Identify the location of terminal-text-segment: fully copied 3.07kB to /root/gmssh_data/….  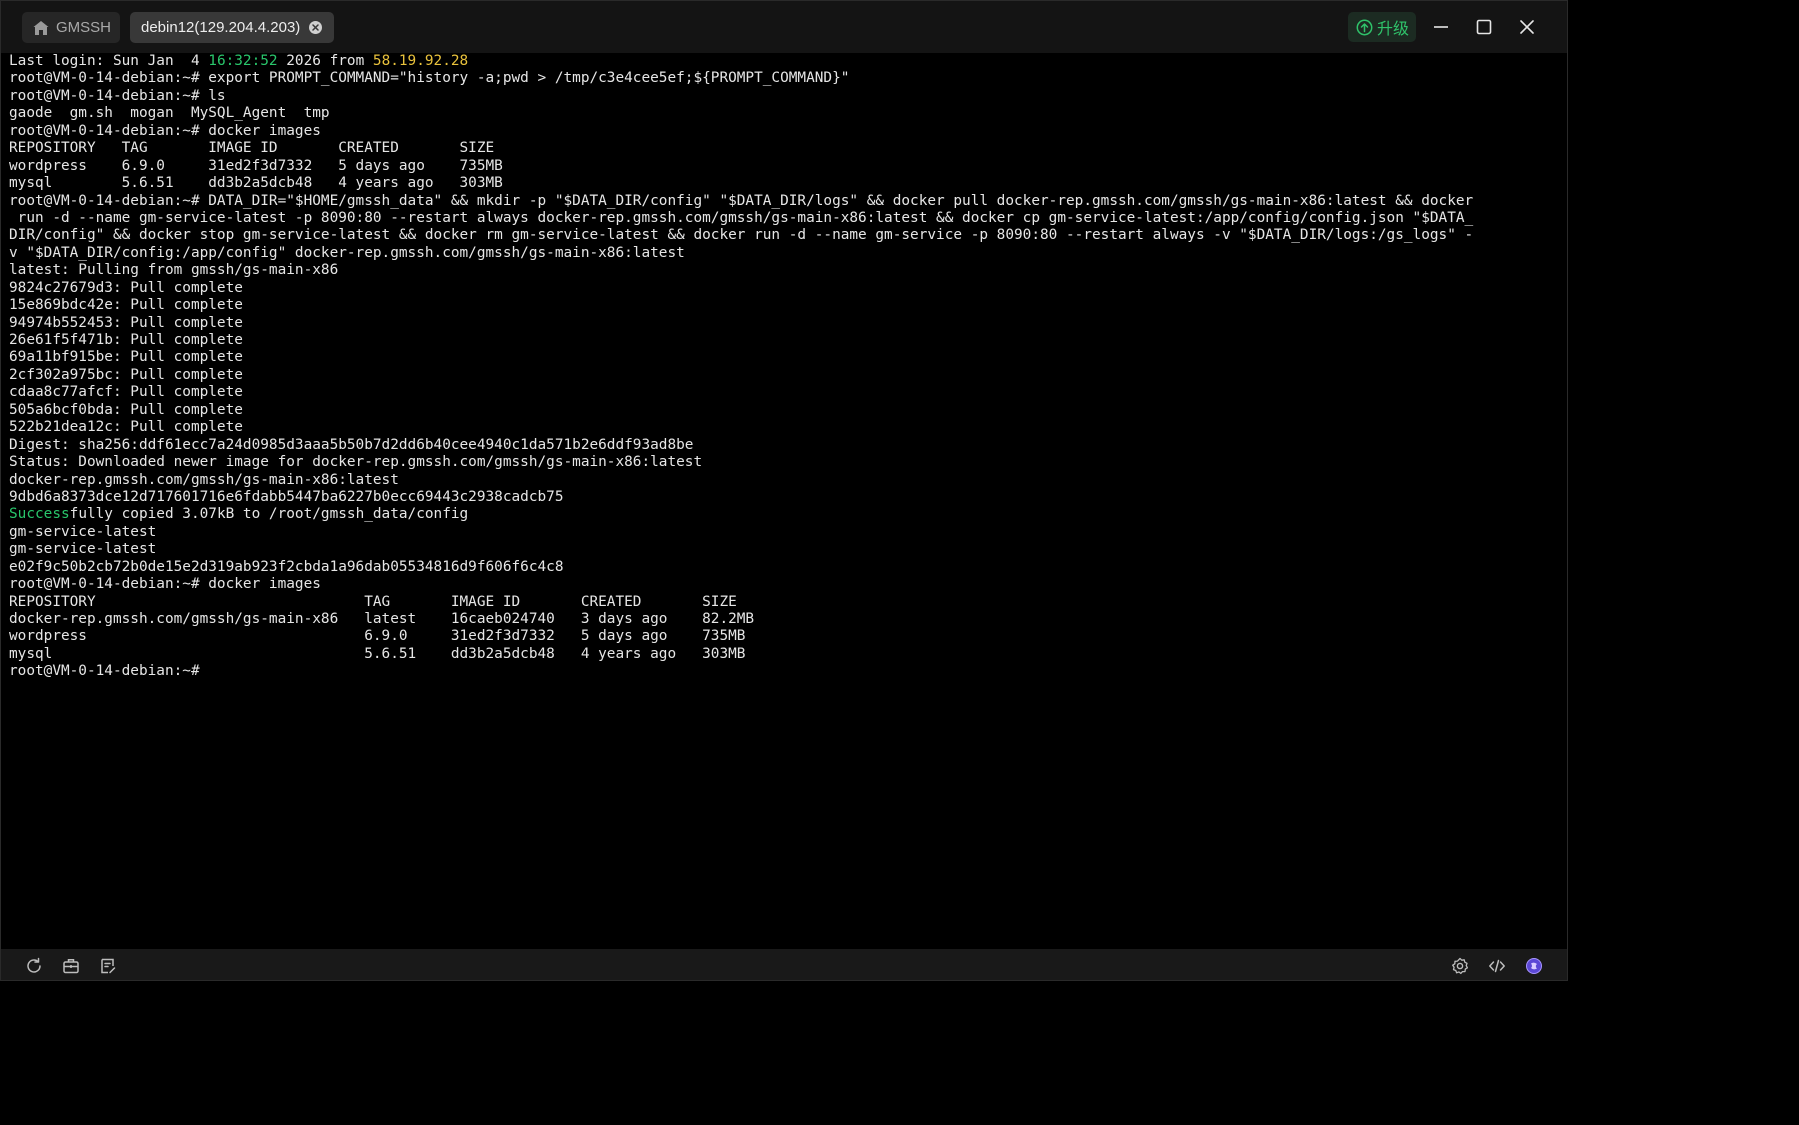
(269, 514).